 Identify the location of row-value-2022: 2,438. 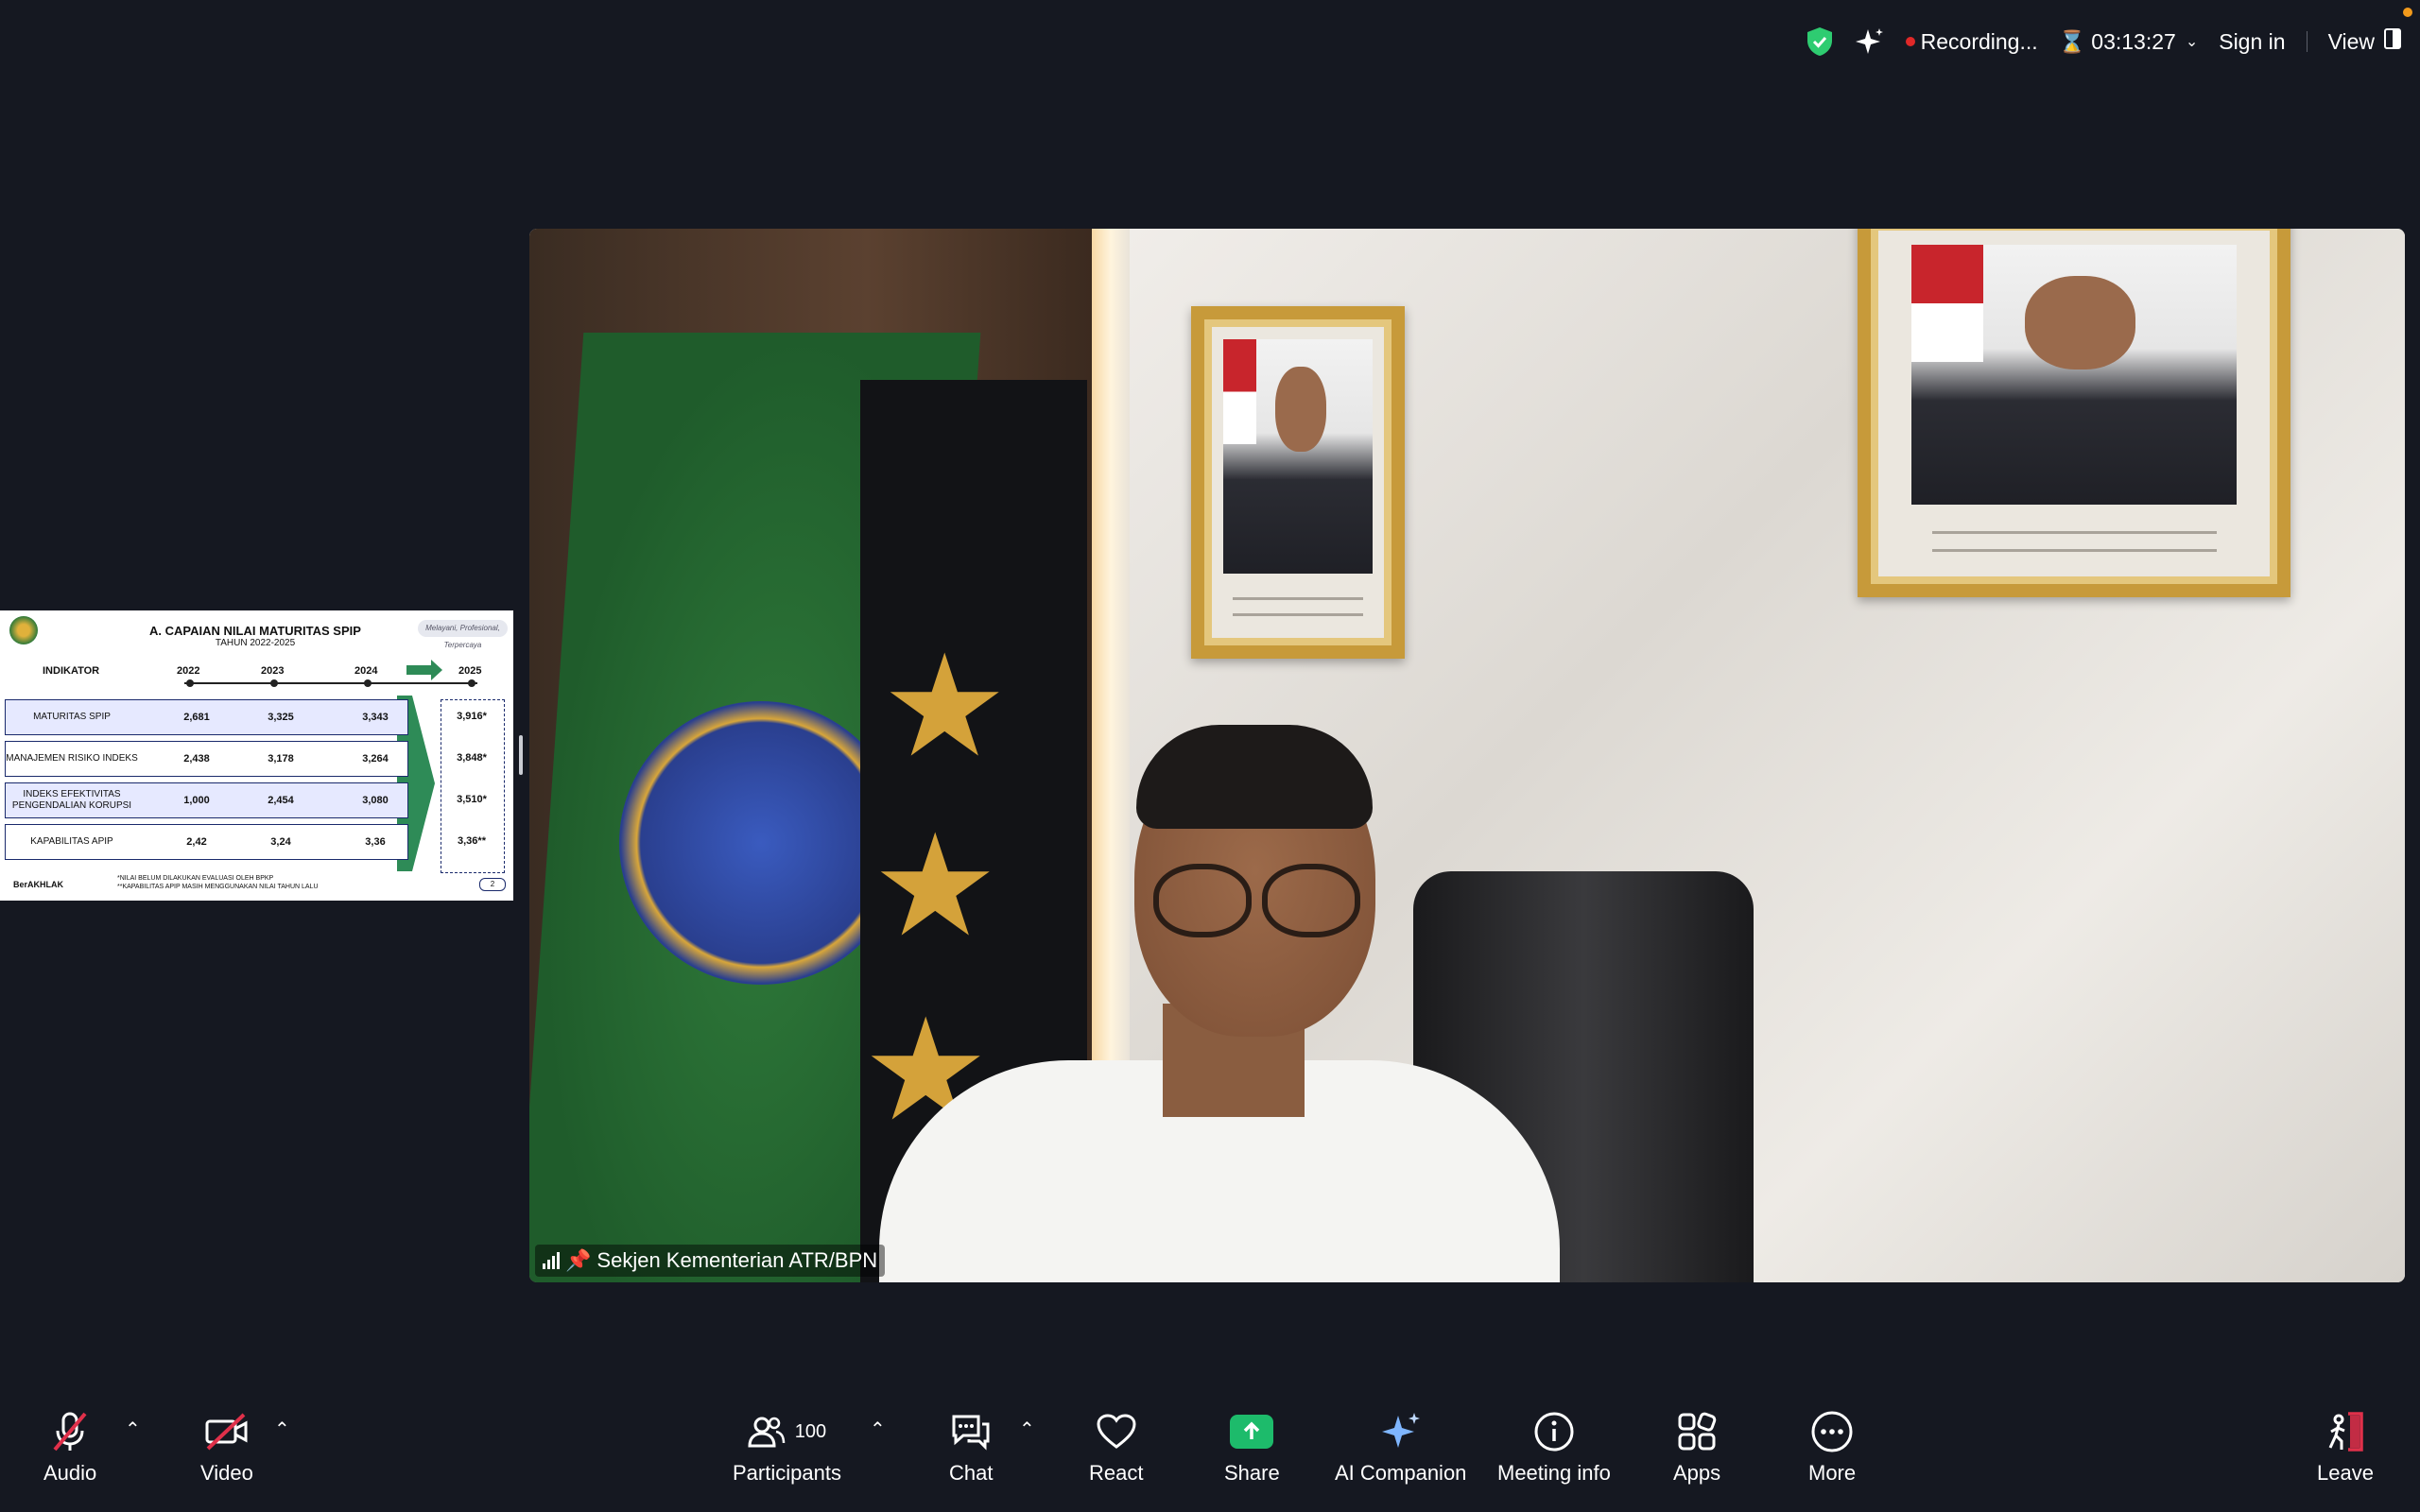
(196, 759).